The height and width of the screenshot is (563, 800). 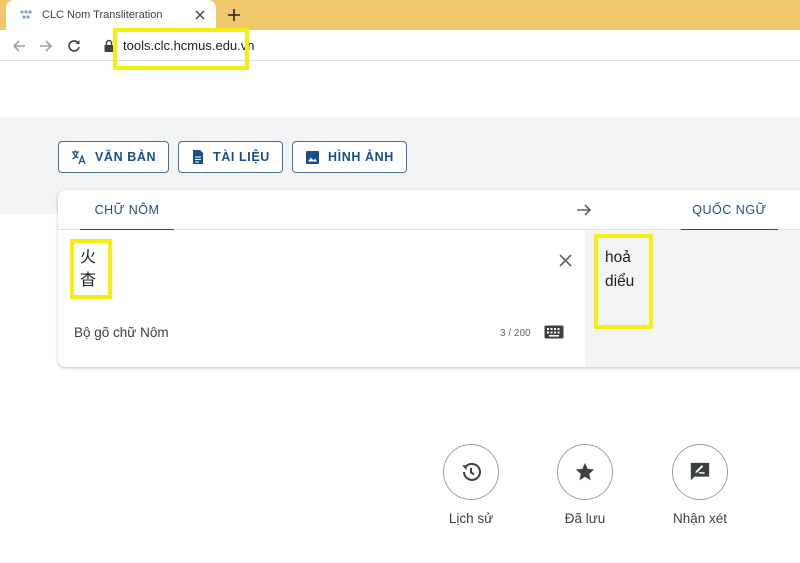 I want to click on source-highlight-box, so click(x=91, y=269).